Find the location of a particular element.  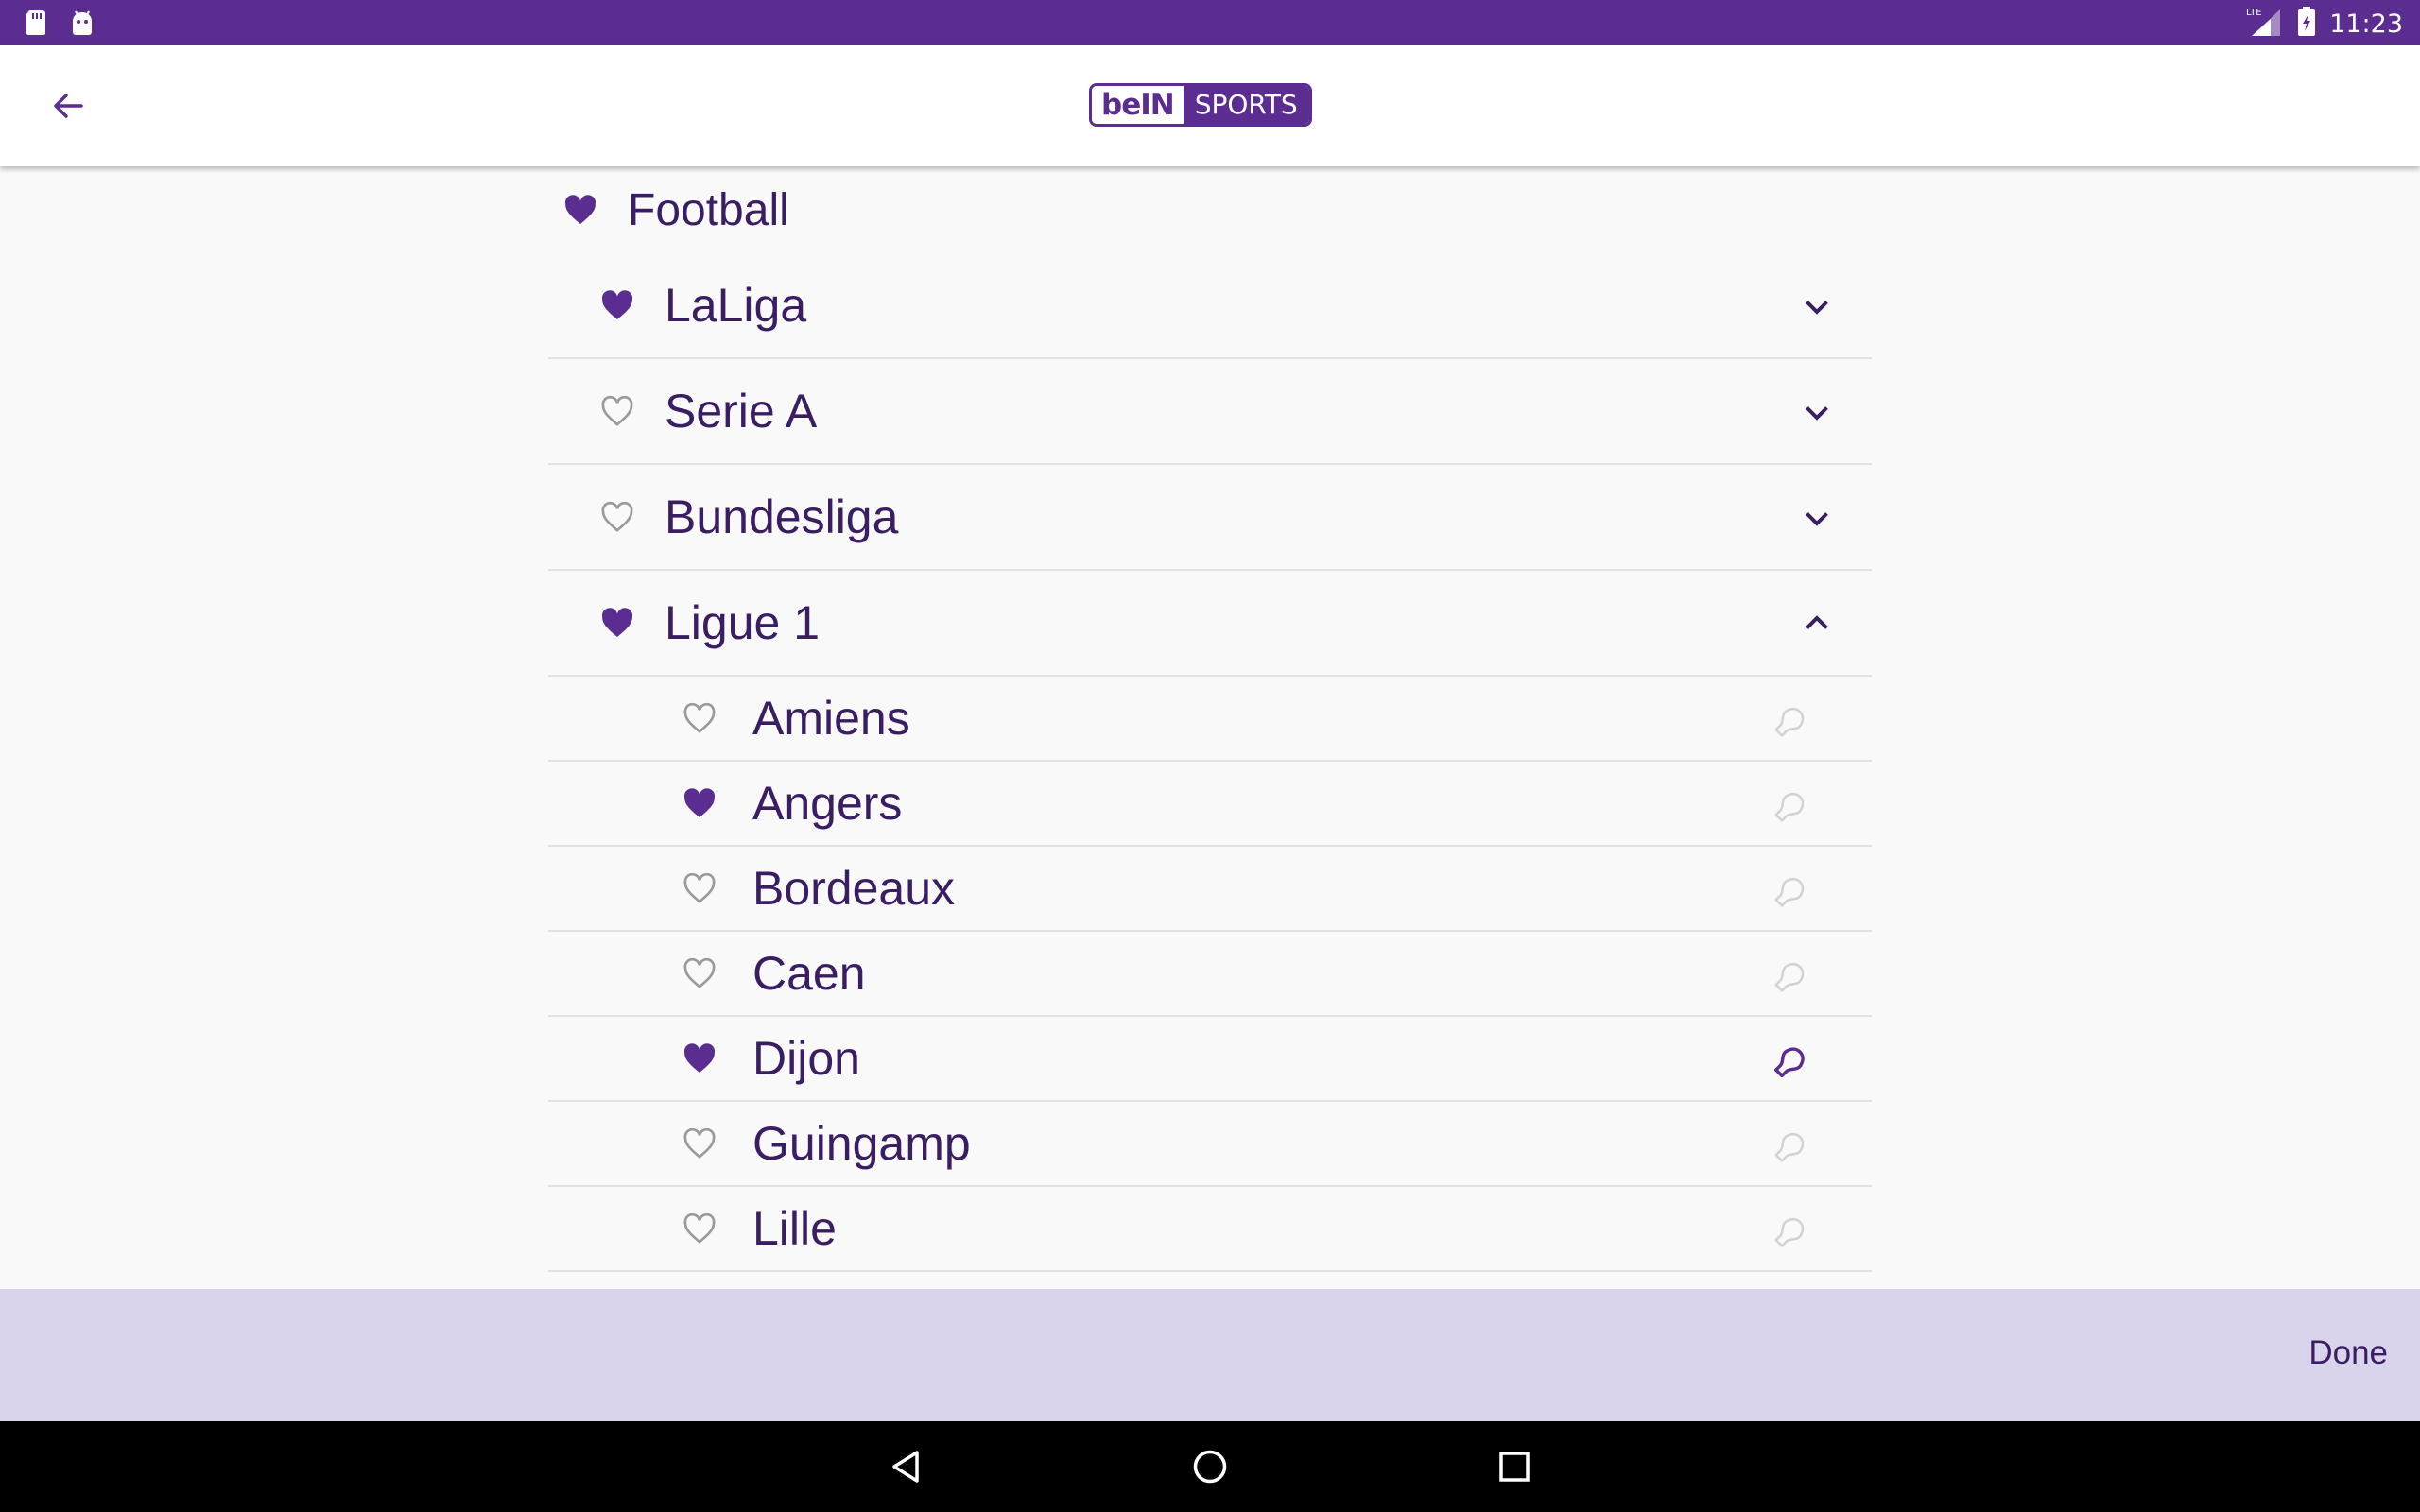

team-name: Dijon is located at coordinates (806, 1058).